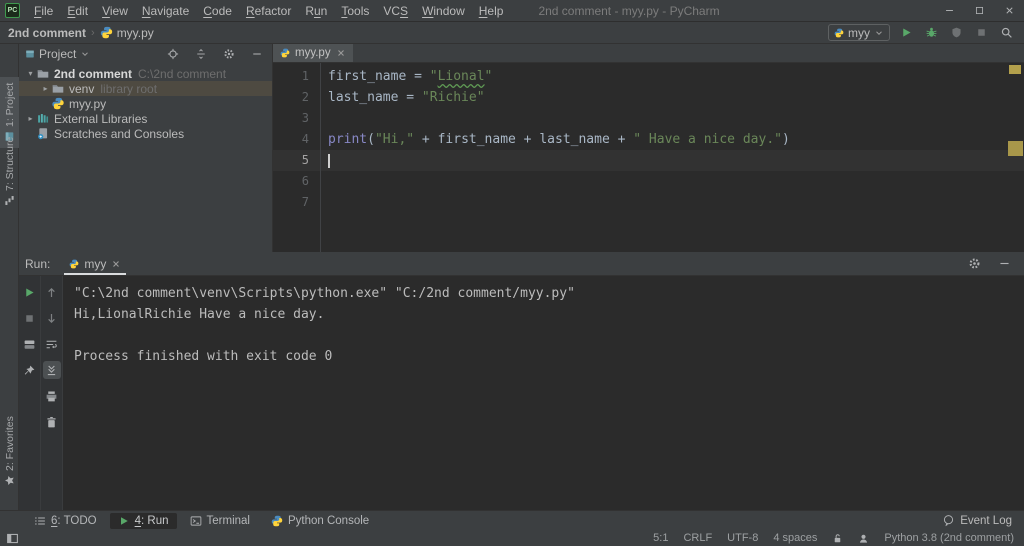  I want to click on toolwindow-tab-terminal: Terminal, so click(220, 521).